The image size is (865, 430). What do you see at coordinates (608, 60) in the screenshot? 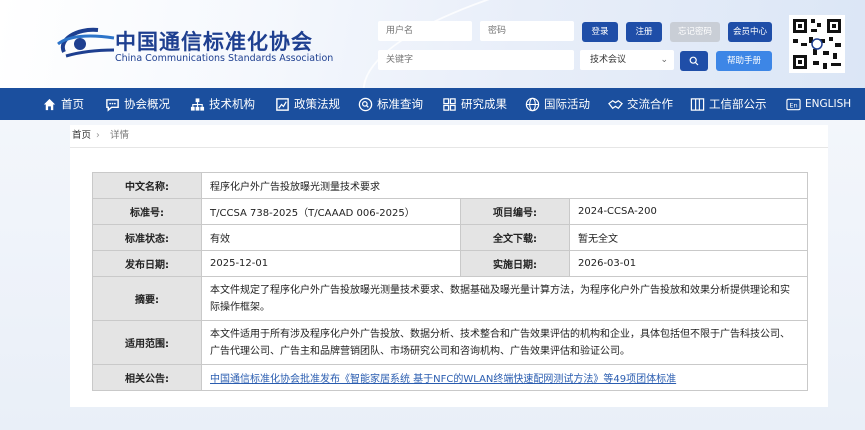
I see `category-select-value: 技术会议` at bounding box center [608, 60].